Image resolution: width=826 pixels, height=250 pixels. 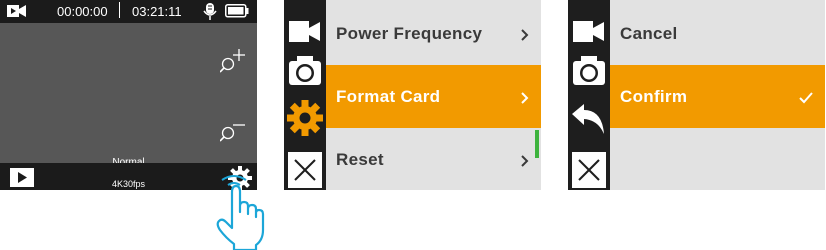 I want to click on scrollbar, so click(x=537, y=144).